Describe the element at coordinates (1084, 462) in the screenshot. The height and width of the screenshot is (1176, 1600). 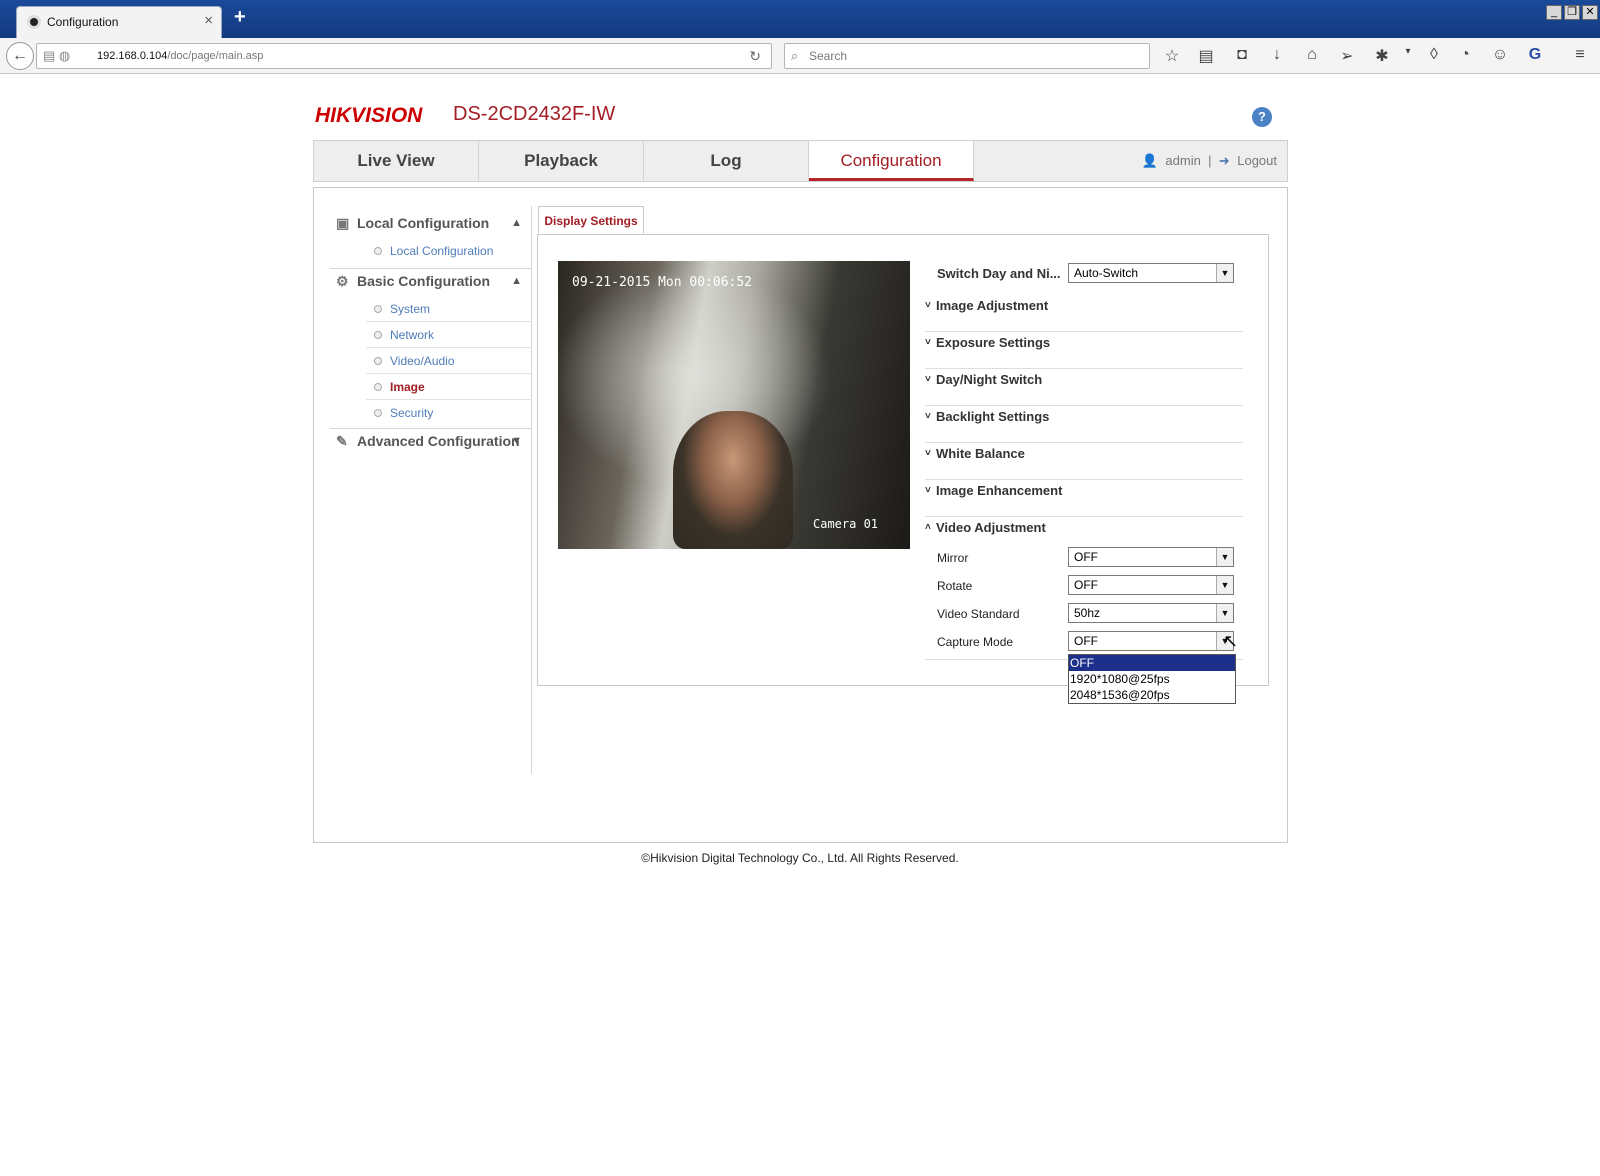
I see `accordion-white-balance: ˅ White Balance` at that location.